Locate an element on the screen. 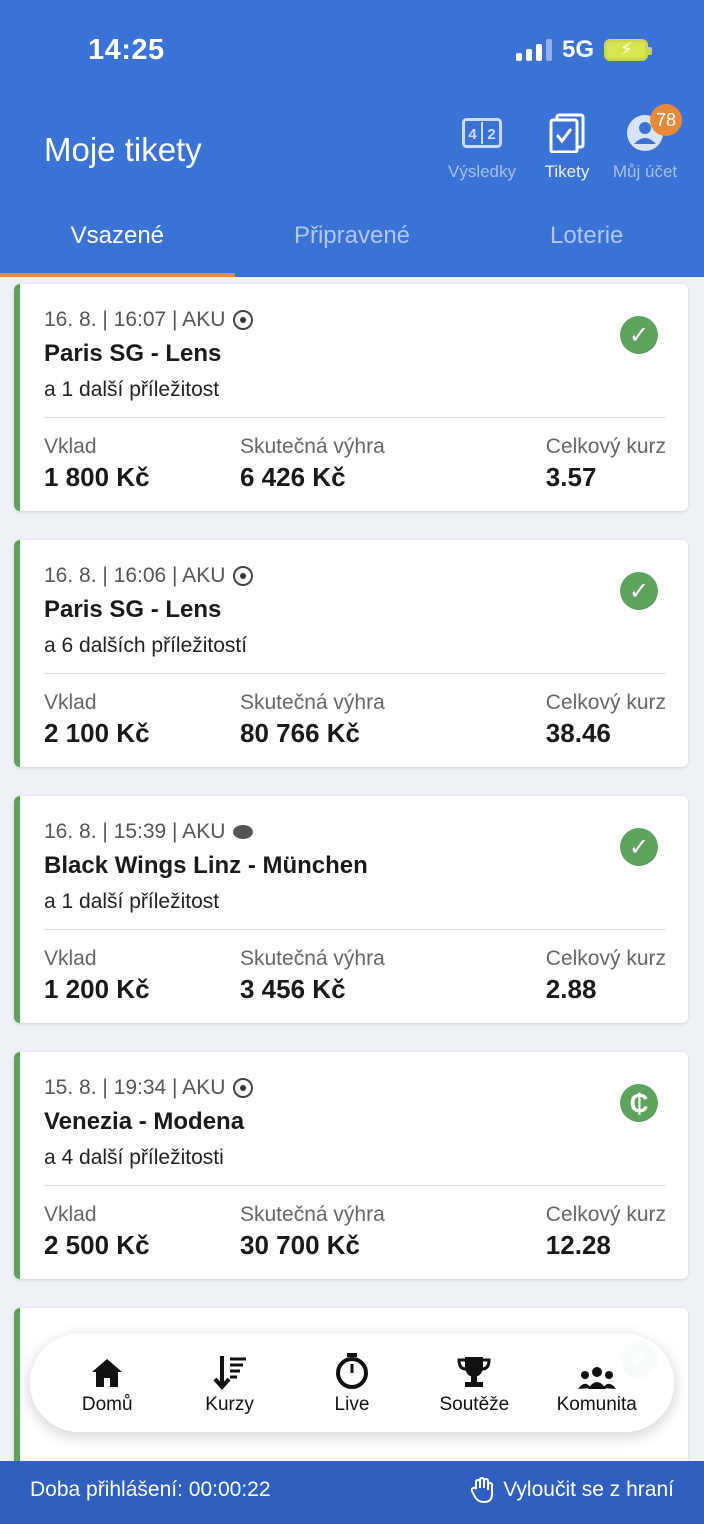 The width and height of the screenshot is (704, 1524). nav-community-label: Komunita is located at coordinates (596, 1404).